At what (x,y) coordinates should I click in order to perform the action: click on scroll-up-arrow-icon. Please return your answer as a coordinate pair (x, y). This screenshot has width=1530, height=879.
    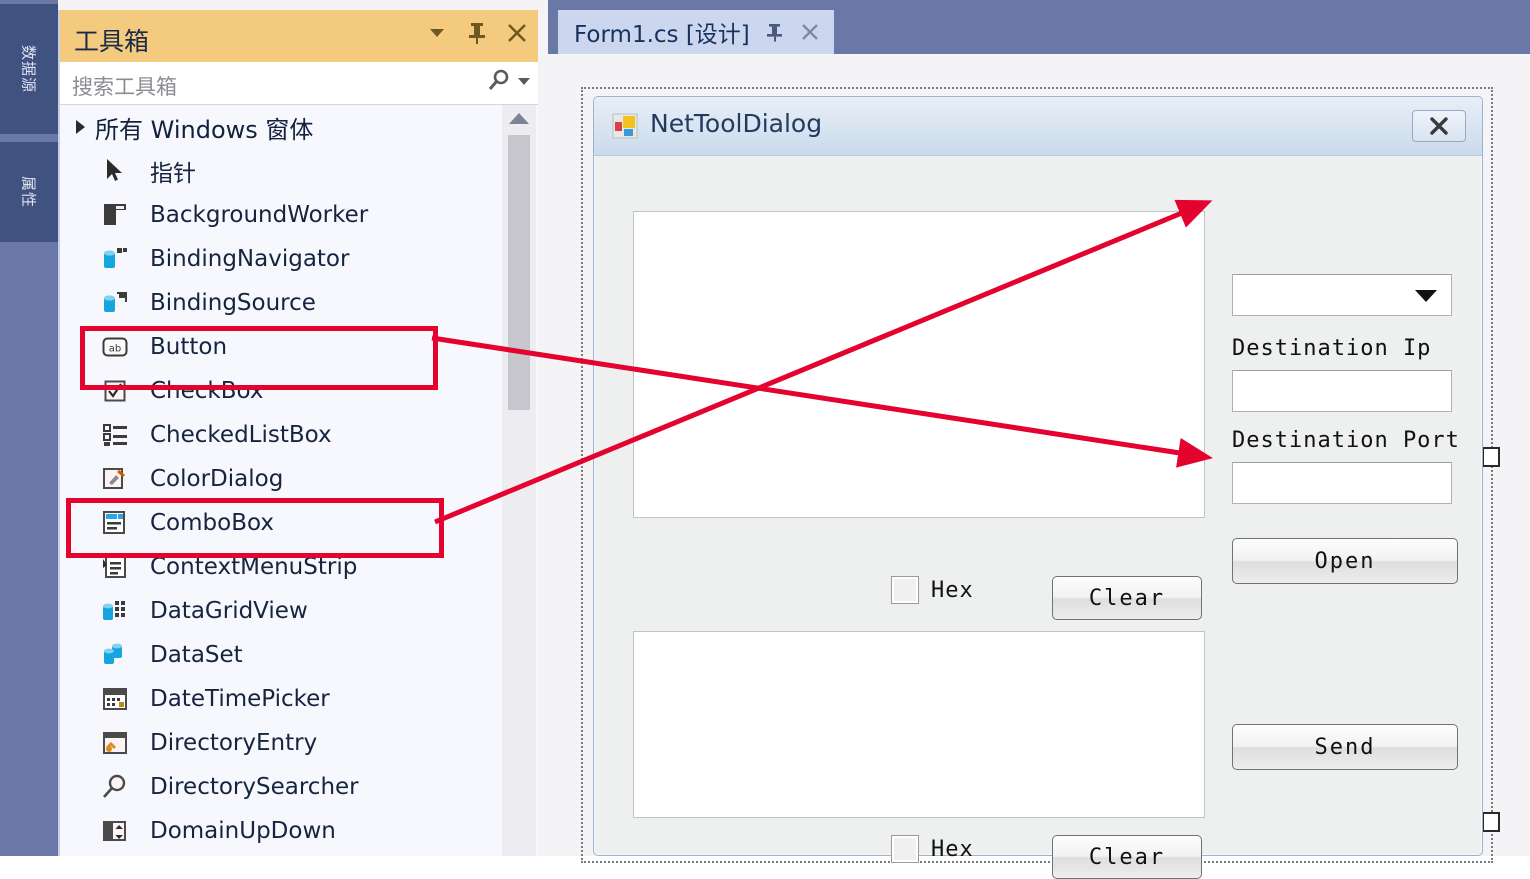
    Looking at the image, I should click on (519, 118).